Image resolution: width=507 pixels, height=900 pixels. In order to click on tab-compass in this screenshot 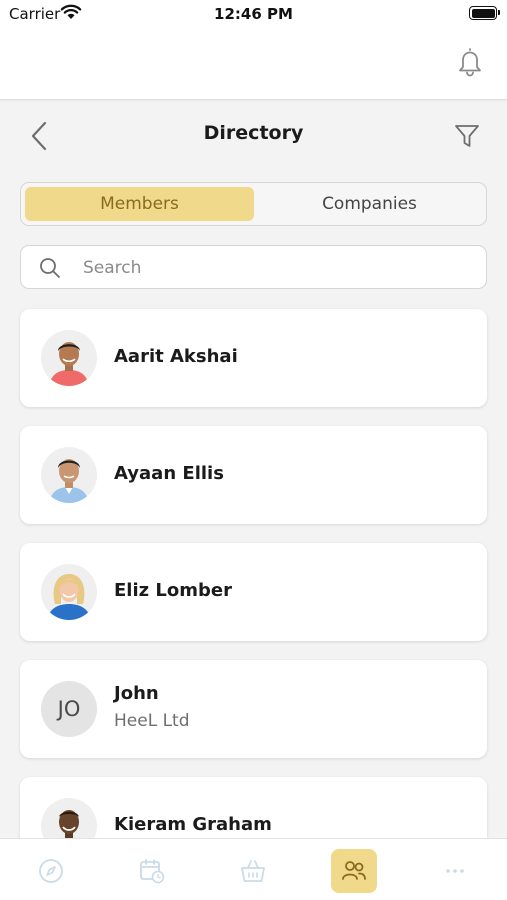, I will do `click(51, 871)`.